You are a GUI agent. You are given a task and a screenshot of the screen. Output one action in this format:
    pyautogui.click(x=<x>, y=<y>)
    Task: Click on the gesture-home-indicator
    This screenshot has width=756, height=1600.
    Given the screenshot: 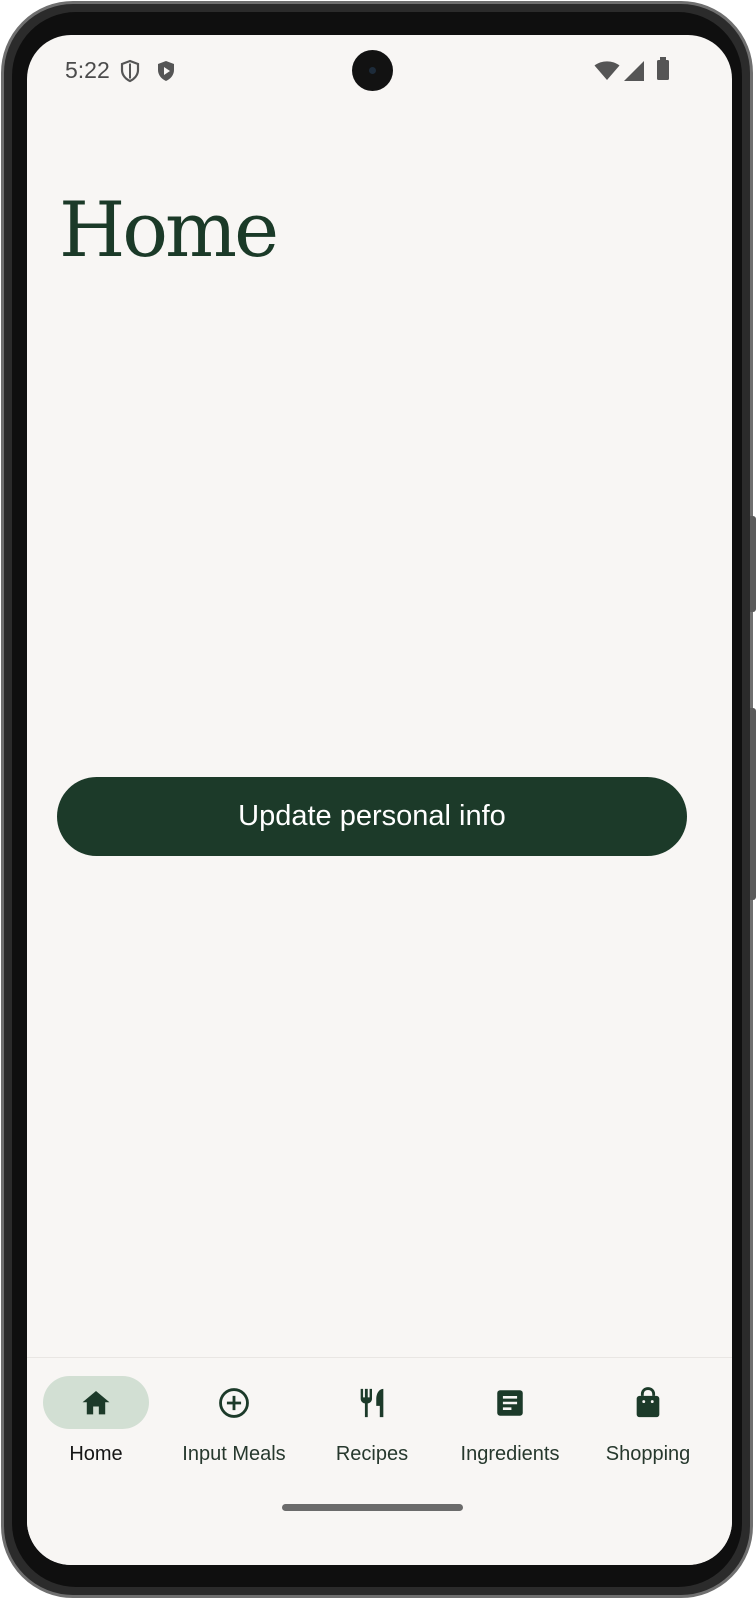 What is the action you would take?
    pyautogui.click(x=372, y=1507)
    